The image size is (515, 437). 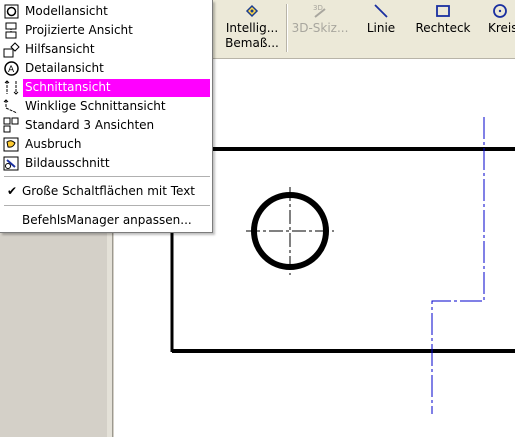 I want to click on menu-item-label: Schnittansicht, so click(x=68, y=87).